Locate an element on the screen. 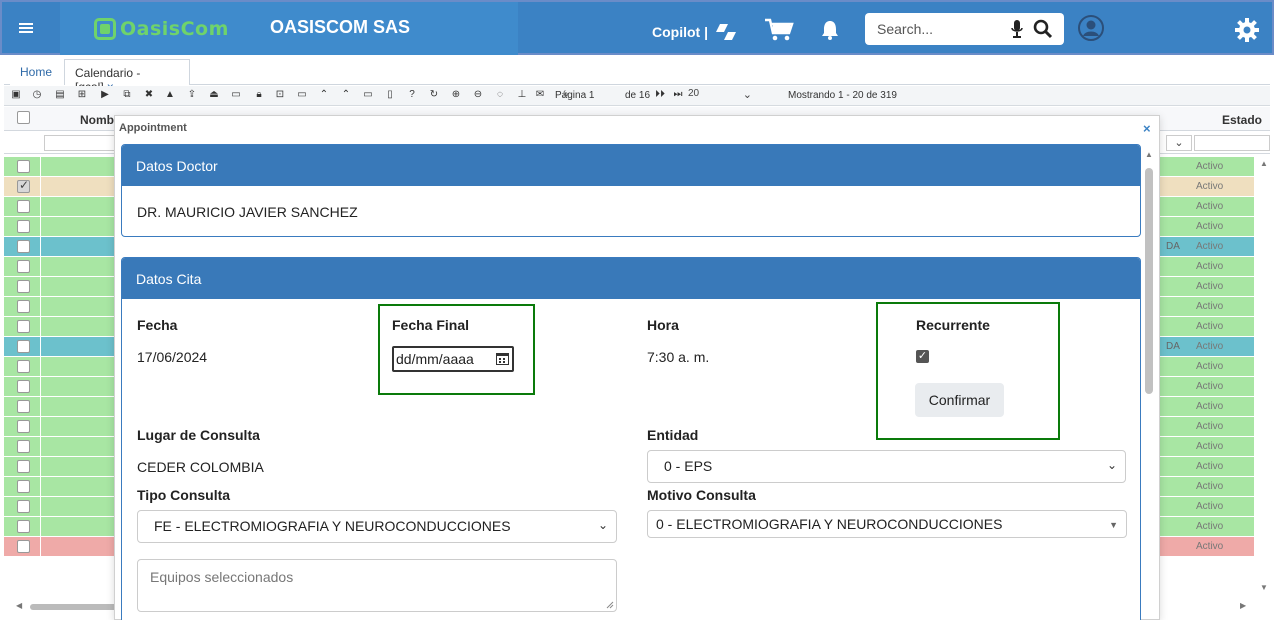 Image resolution: width=1274 pixels, height=620 pixels. microphone-icon is located at coordinates (1017, 29).